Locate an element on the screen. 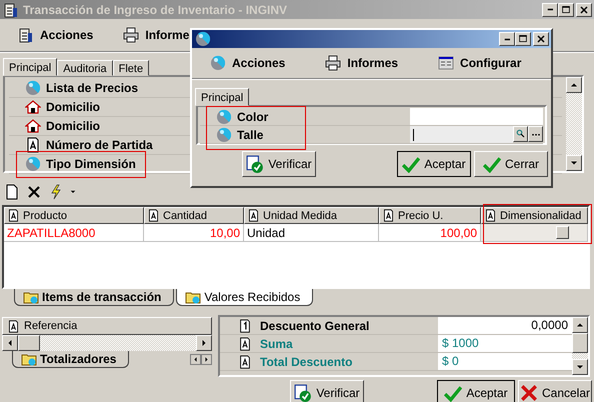 The width and height of the screenshot is (594, 402). column-header: Cantidad is located at coordinates (194, 215).